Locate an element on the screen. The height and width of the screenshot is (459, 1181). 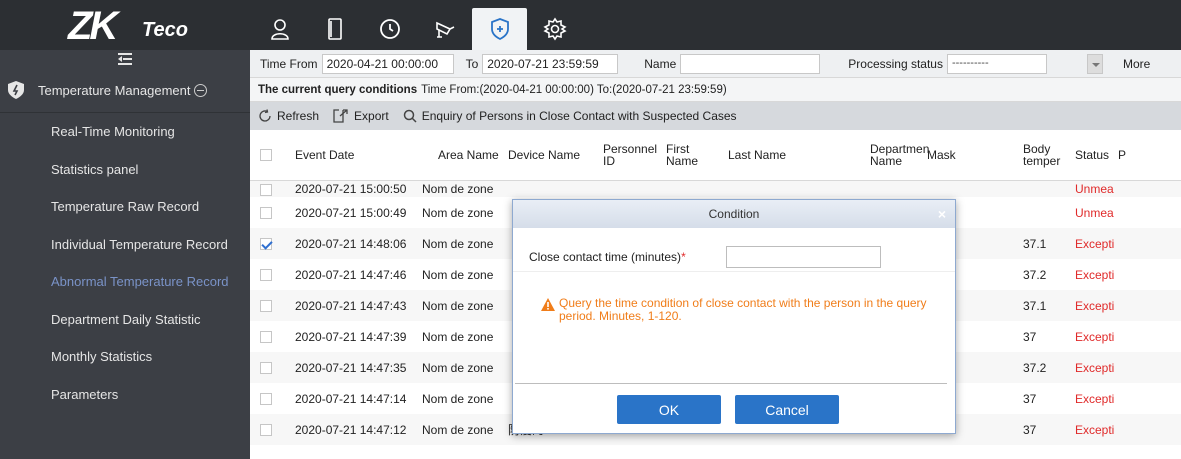
time-from-input: 2020-04-21 00:00:00 is located at coordinates (387, 63).